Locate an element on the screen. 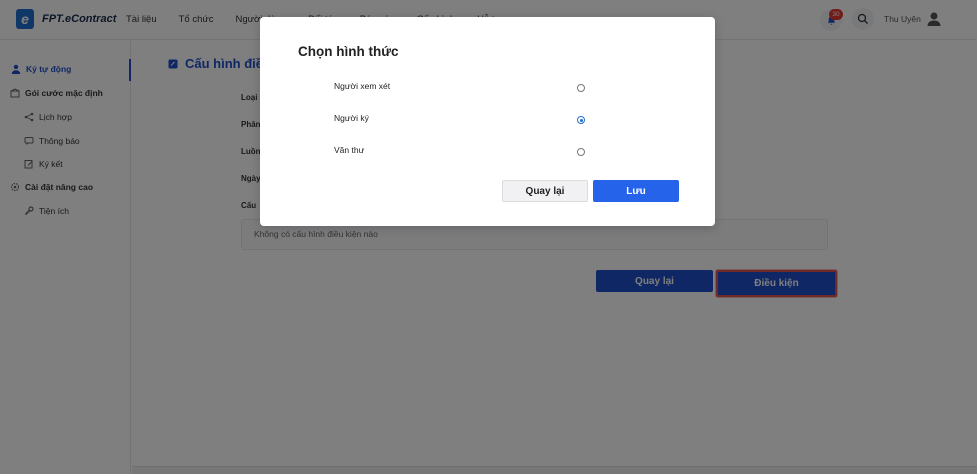  dialog-back-button: Quay lại is located at coordinates (545, 191).